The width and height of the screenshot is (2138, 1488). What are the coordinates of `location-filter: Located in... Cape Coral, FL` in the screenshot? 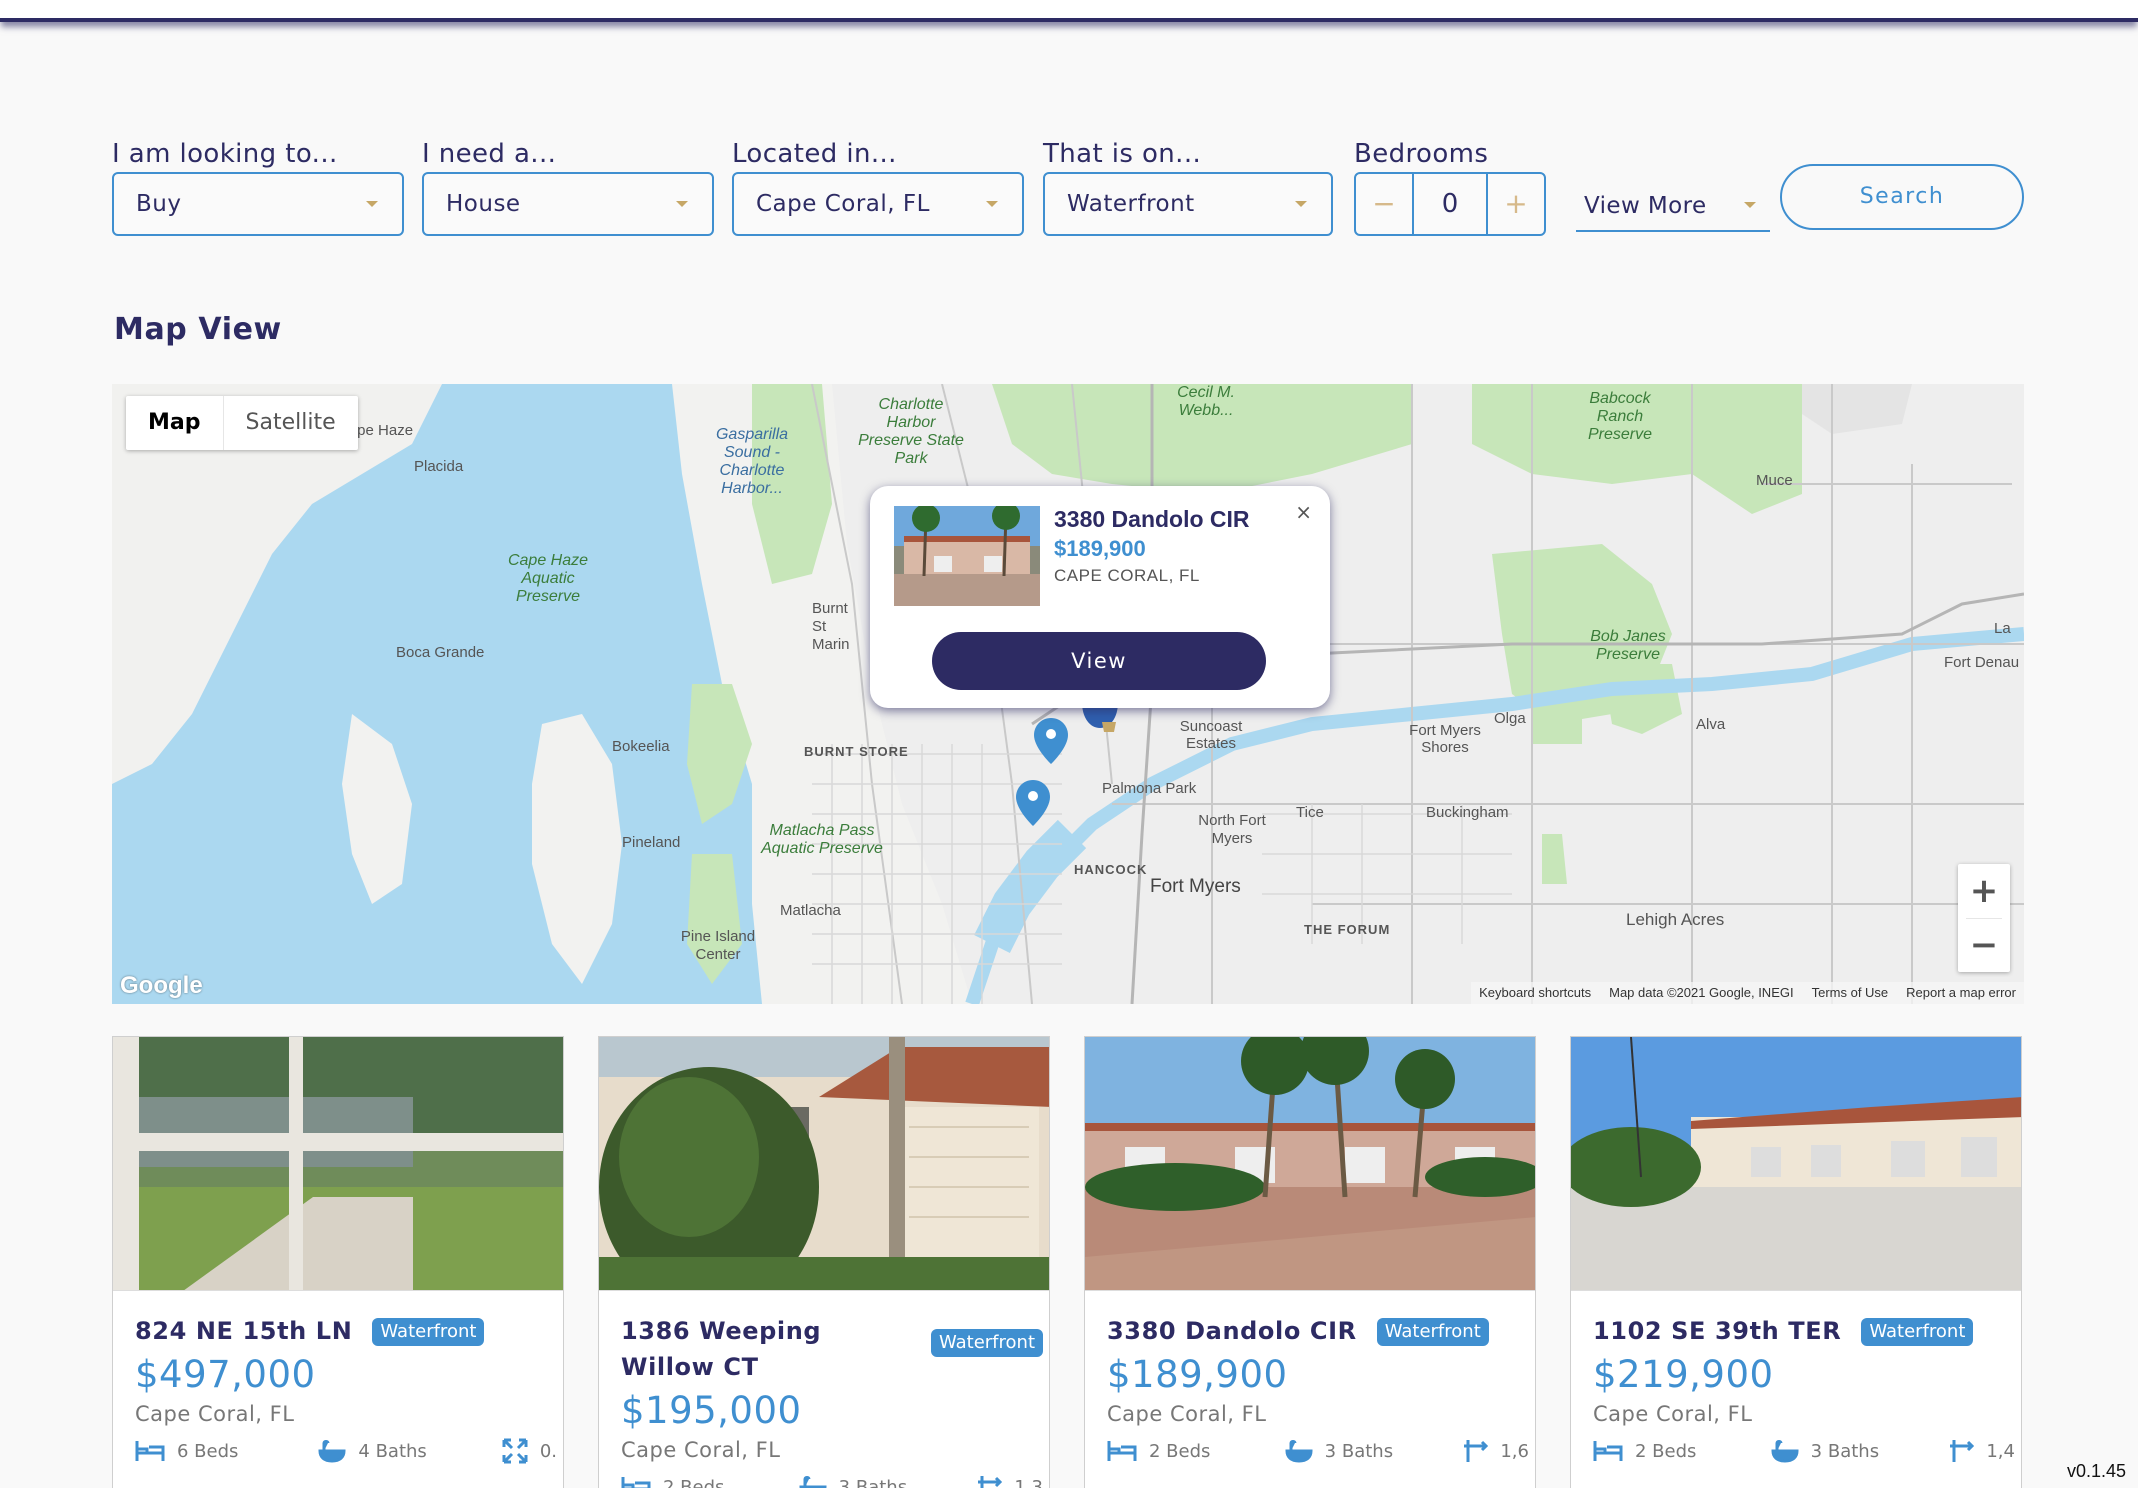 It's located at (878, 187).